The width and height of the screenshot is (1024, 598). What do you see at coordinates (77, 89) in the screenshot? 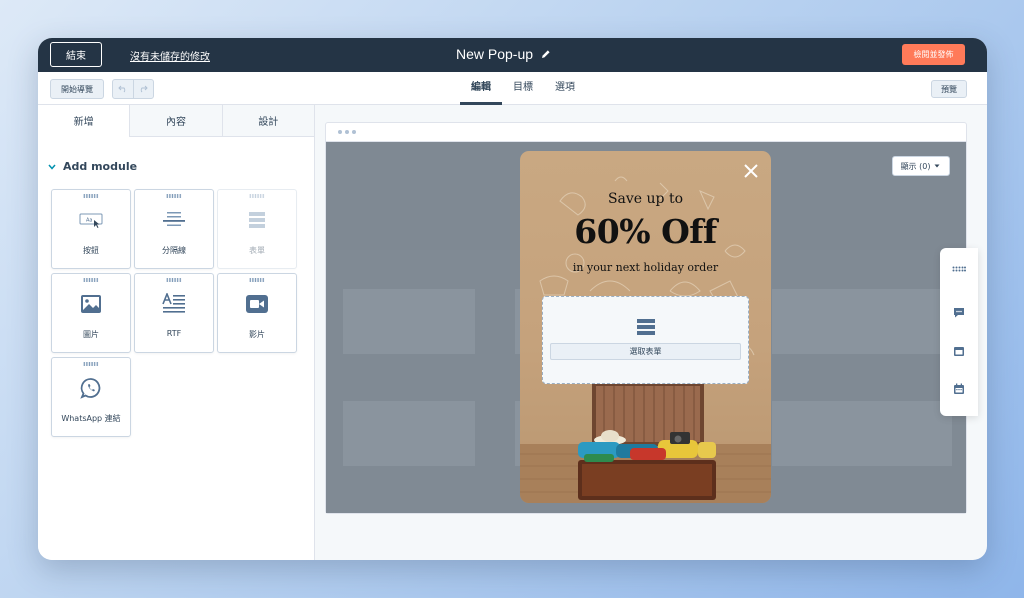
I see `start-tour-button: 開始導覽` at bounding box center [77, 89].